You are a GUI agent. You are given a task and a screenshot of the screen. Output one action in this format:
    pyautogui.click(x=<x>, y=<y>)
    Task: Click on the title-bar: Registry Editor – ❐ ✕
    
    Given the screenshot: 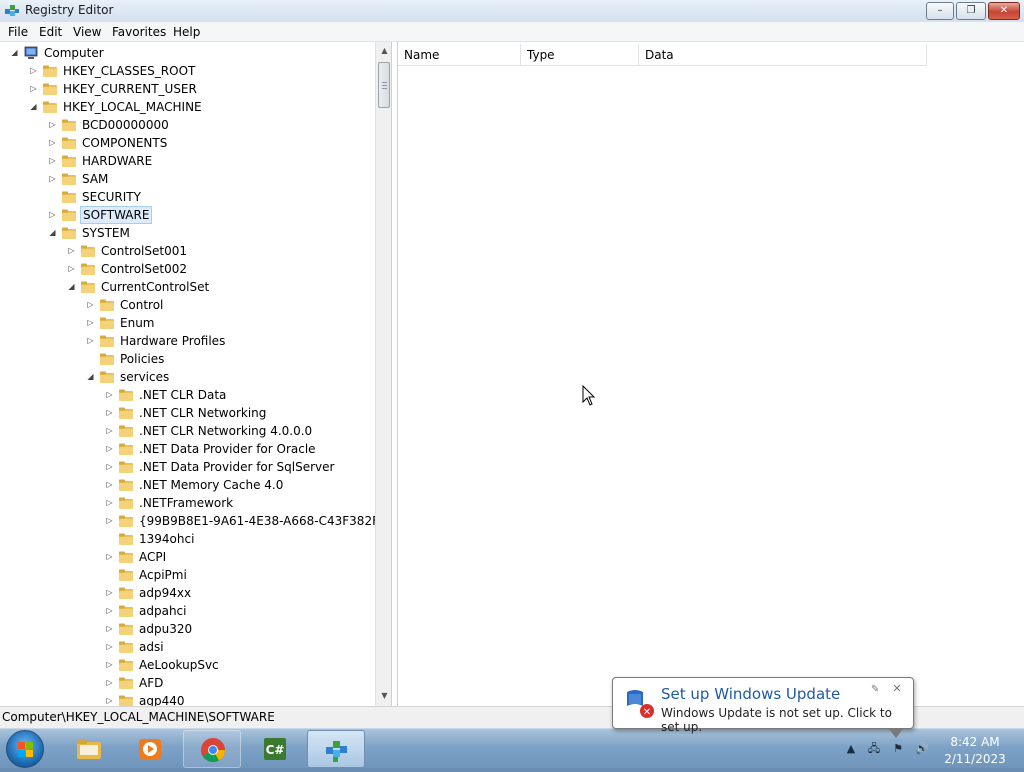 What is the action you would take?
    pyautogui.click(x=512, y=11)
    